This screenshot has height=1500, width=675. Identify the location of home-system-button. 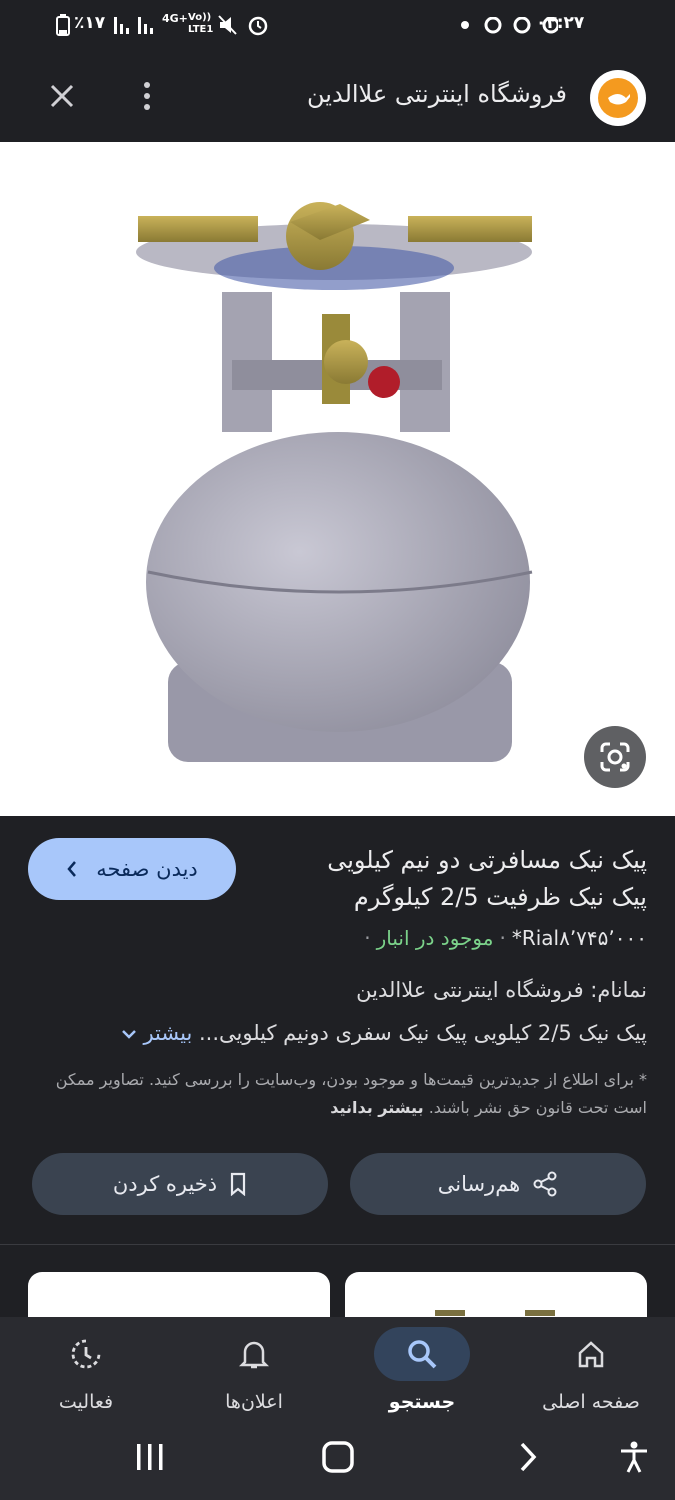
(338, 1457).